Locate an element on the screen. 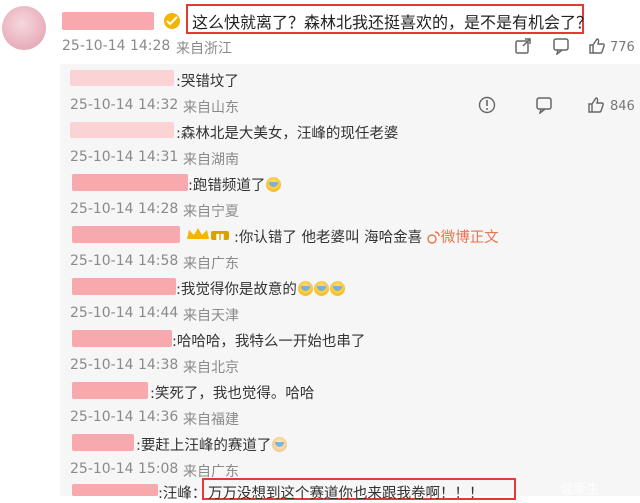 The height and width of the screenshot is (503, 640). reply-time: 25-10-14 14:31 is located at coordinates (124, 157).